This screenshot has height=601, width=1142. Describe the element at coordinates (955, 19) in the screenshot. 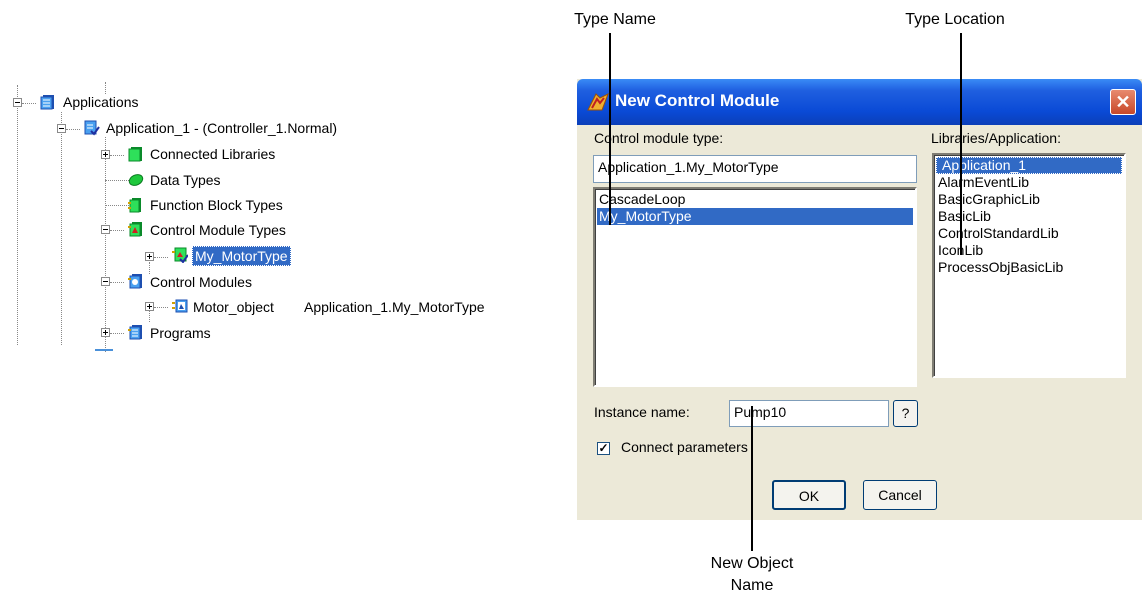

I see `callout-type-location: Type Location` at that location.